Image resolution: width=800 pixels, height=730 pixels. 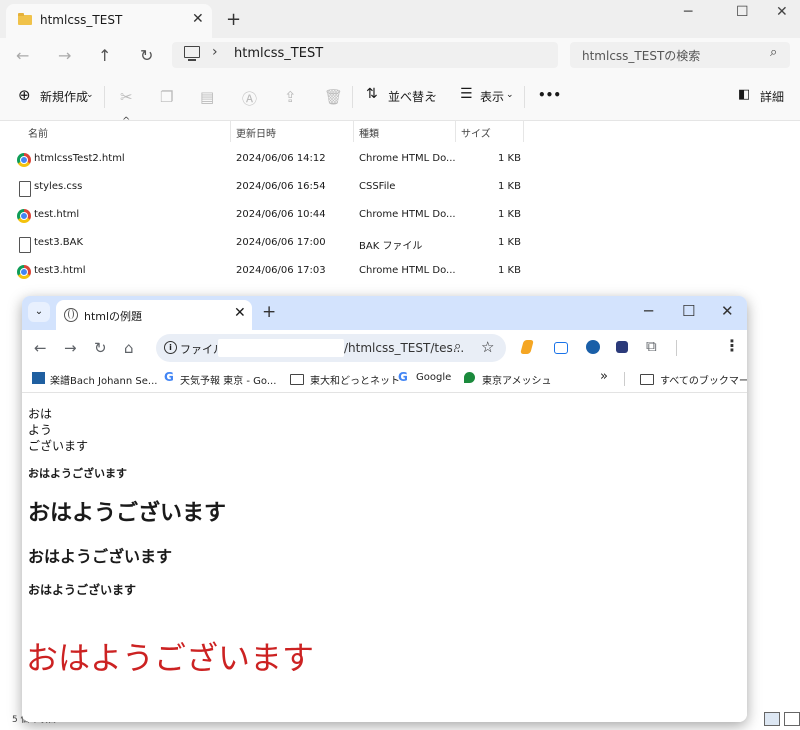 I want to click on details-view-icon, so click(x=772, y=719).